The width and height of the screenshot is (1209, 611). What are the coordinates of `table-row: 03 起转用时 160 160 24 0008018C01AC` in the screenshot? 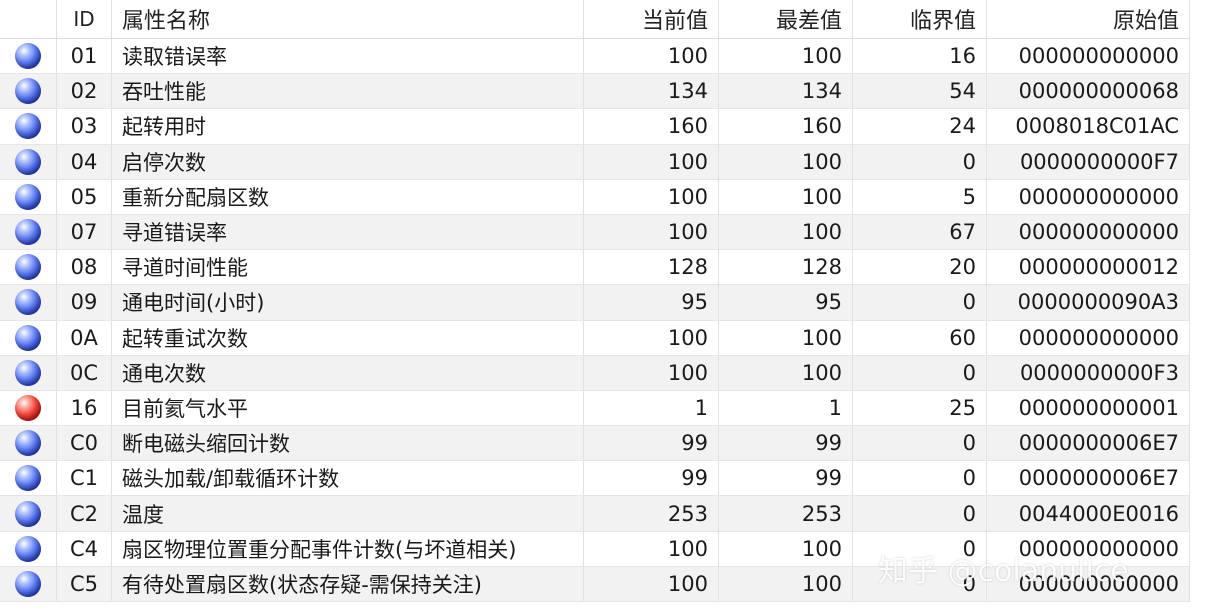 It's located at (595, 127).